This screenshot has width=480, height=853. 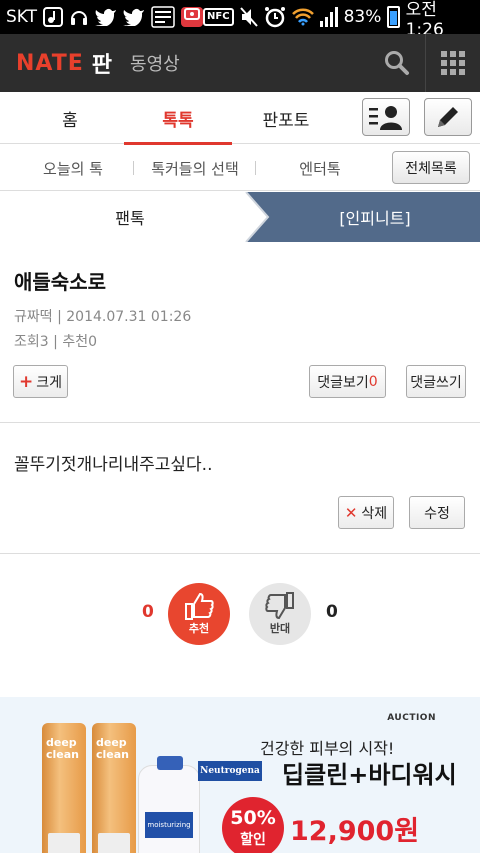 I want to click on battery-icon, so click(x=393, y=17).